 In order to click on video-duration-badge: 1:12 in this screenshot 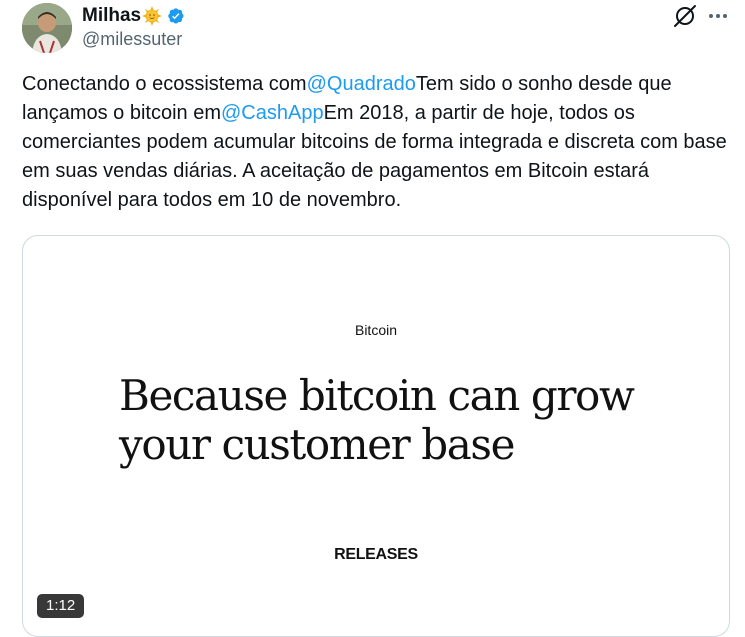, I will do `click(61, 606)`.